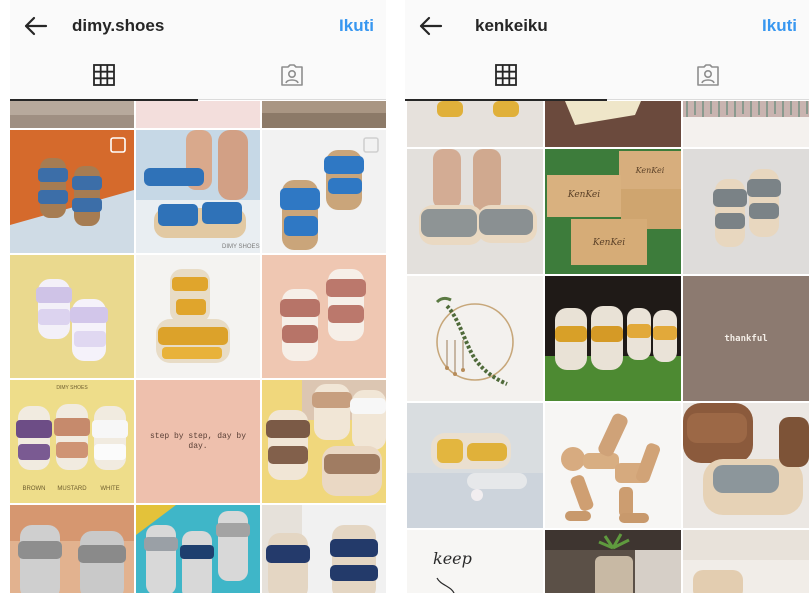 The image size is (809, 593). Describe the element at coordinates (613, 211) in the screenshot. I see `grid-post: KenKei KenKei KenKei` at that location.